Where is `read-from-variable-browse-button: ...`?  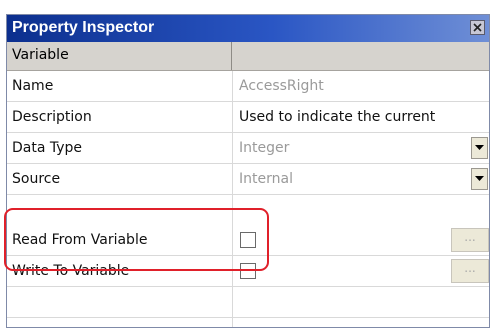 read-from-variable-browse-button: ... is located at coordinates (470, 240).